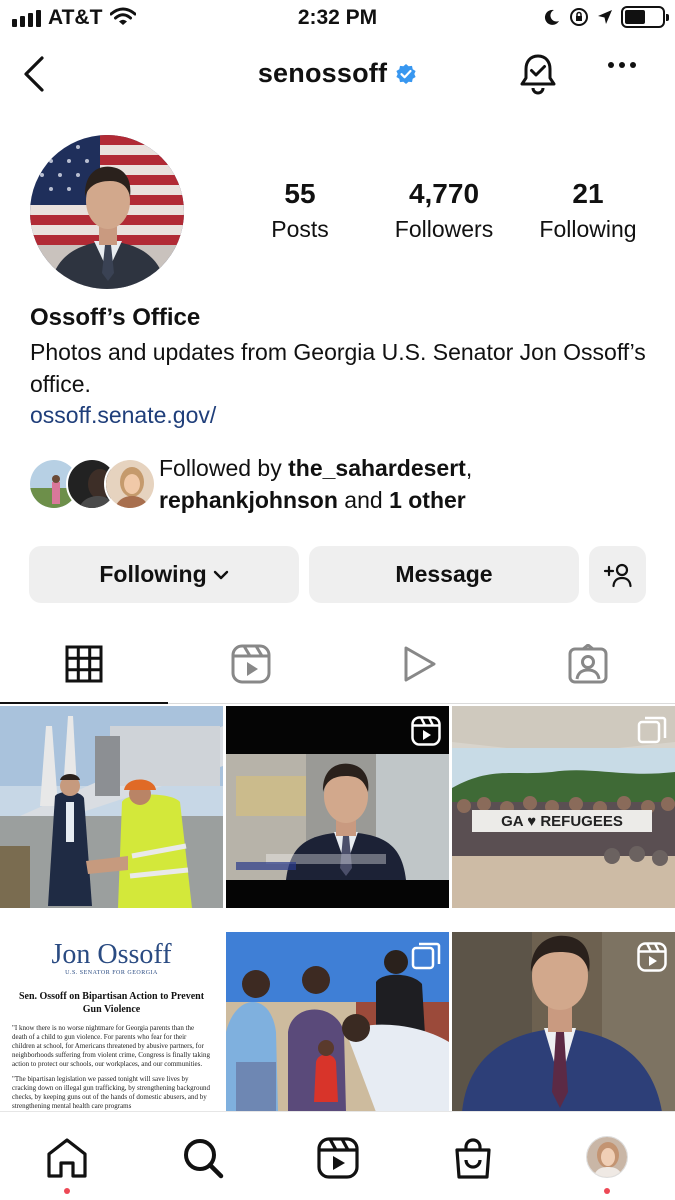 Image resolution: width=675 pixels, height=1200 pixels. I want to click on reels-nav-icon, so click(338, 1158).